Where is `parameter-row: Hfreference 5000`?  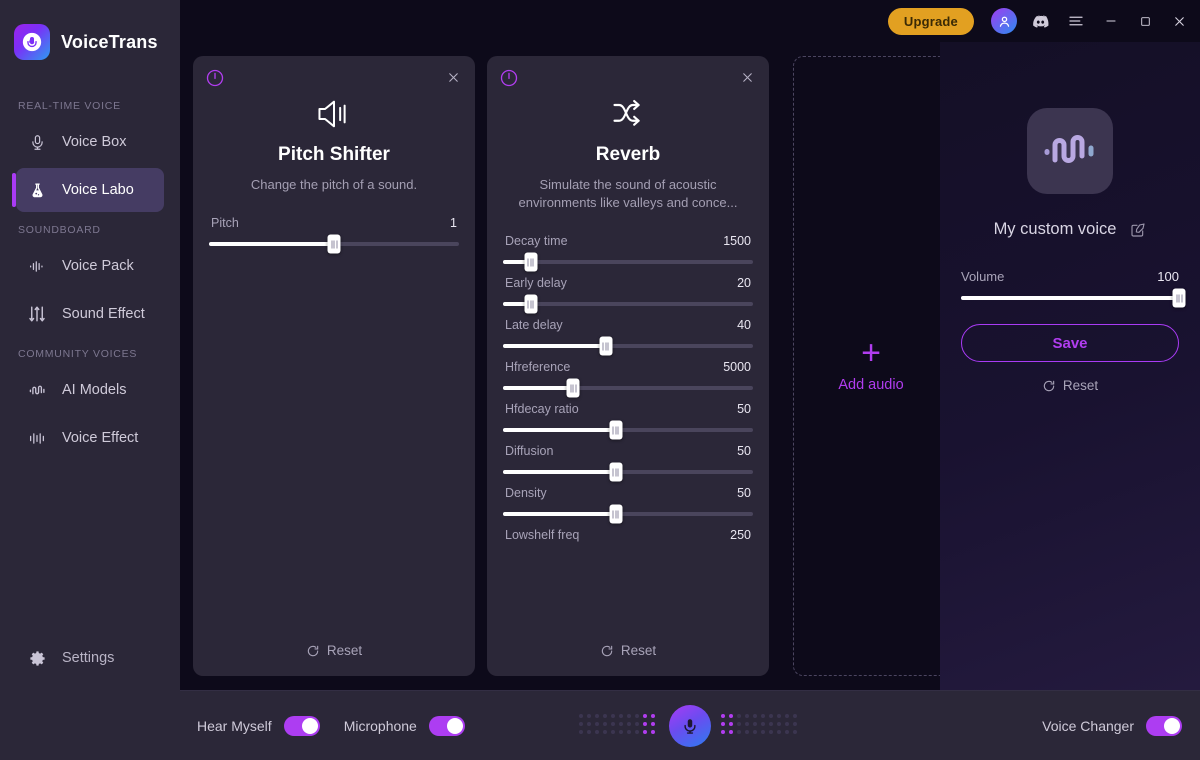 parameter-row: Hfreference 5000 is located at coordinates (628, 376).